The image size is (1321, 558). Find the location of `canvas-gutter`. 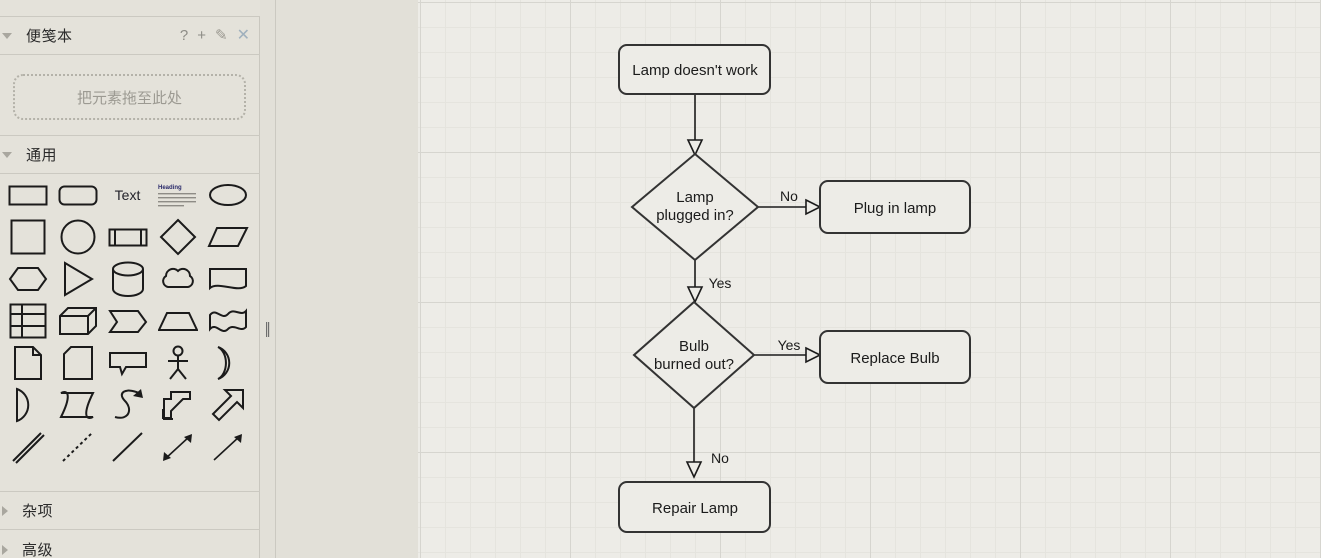

canvas-gutter is located at coordinates (346, 279).